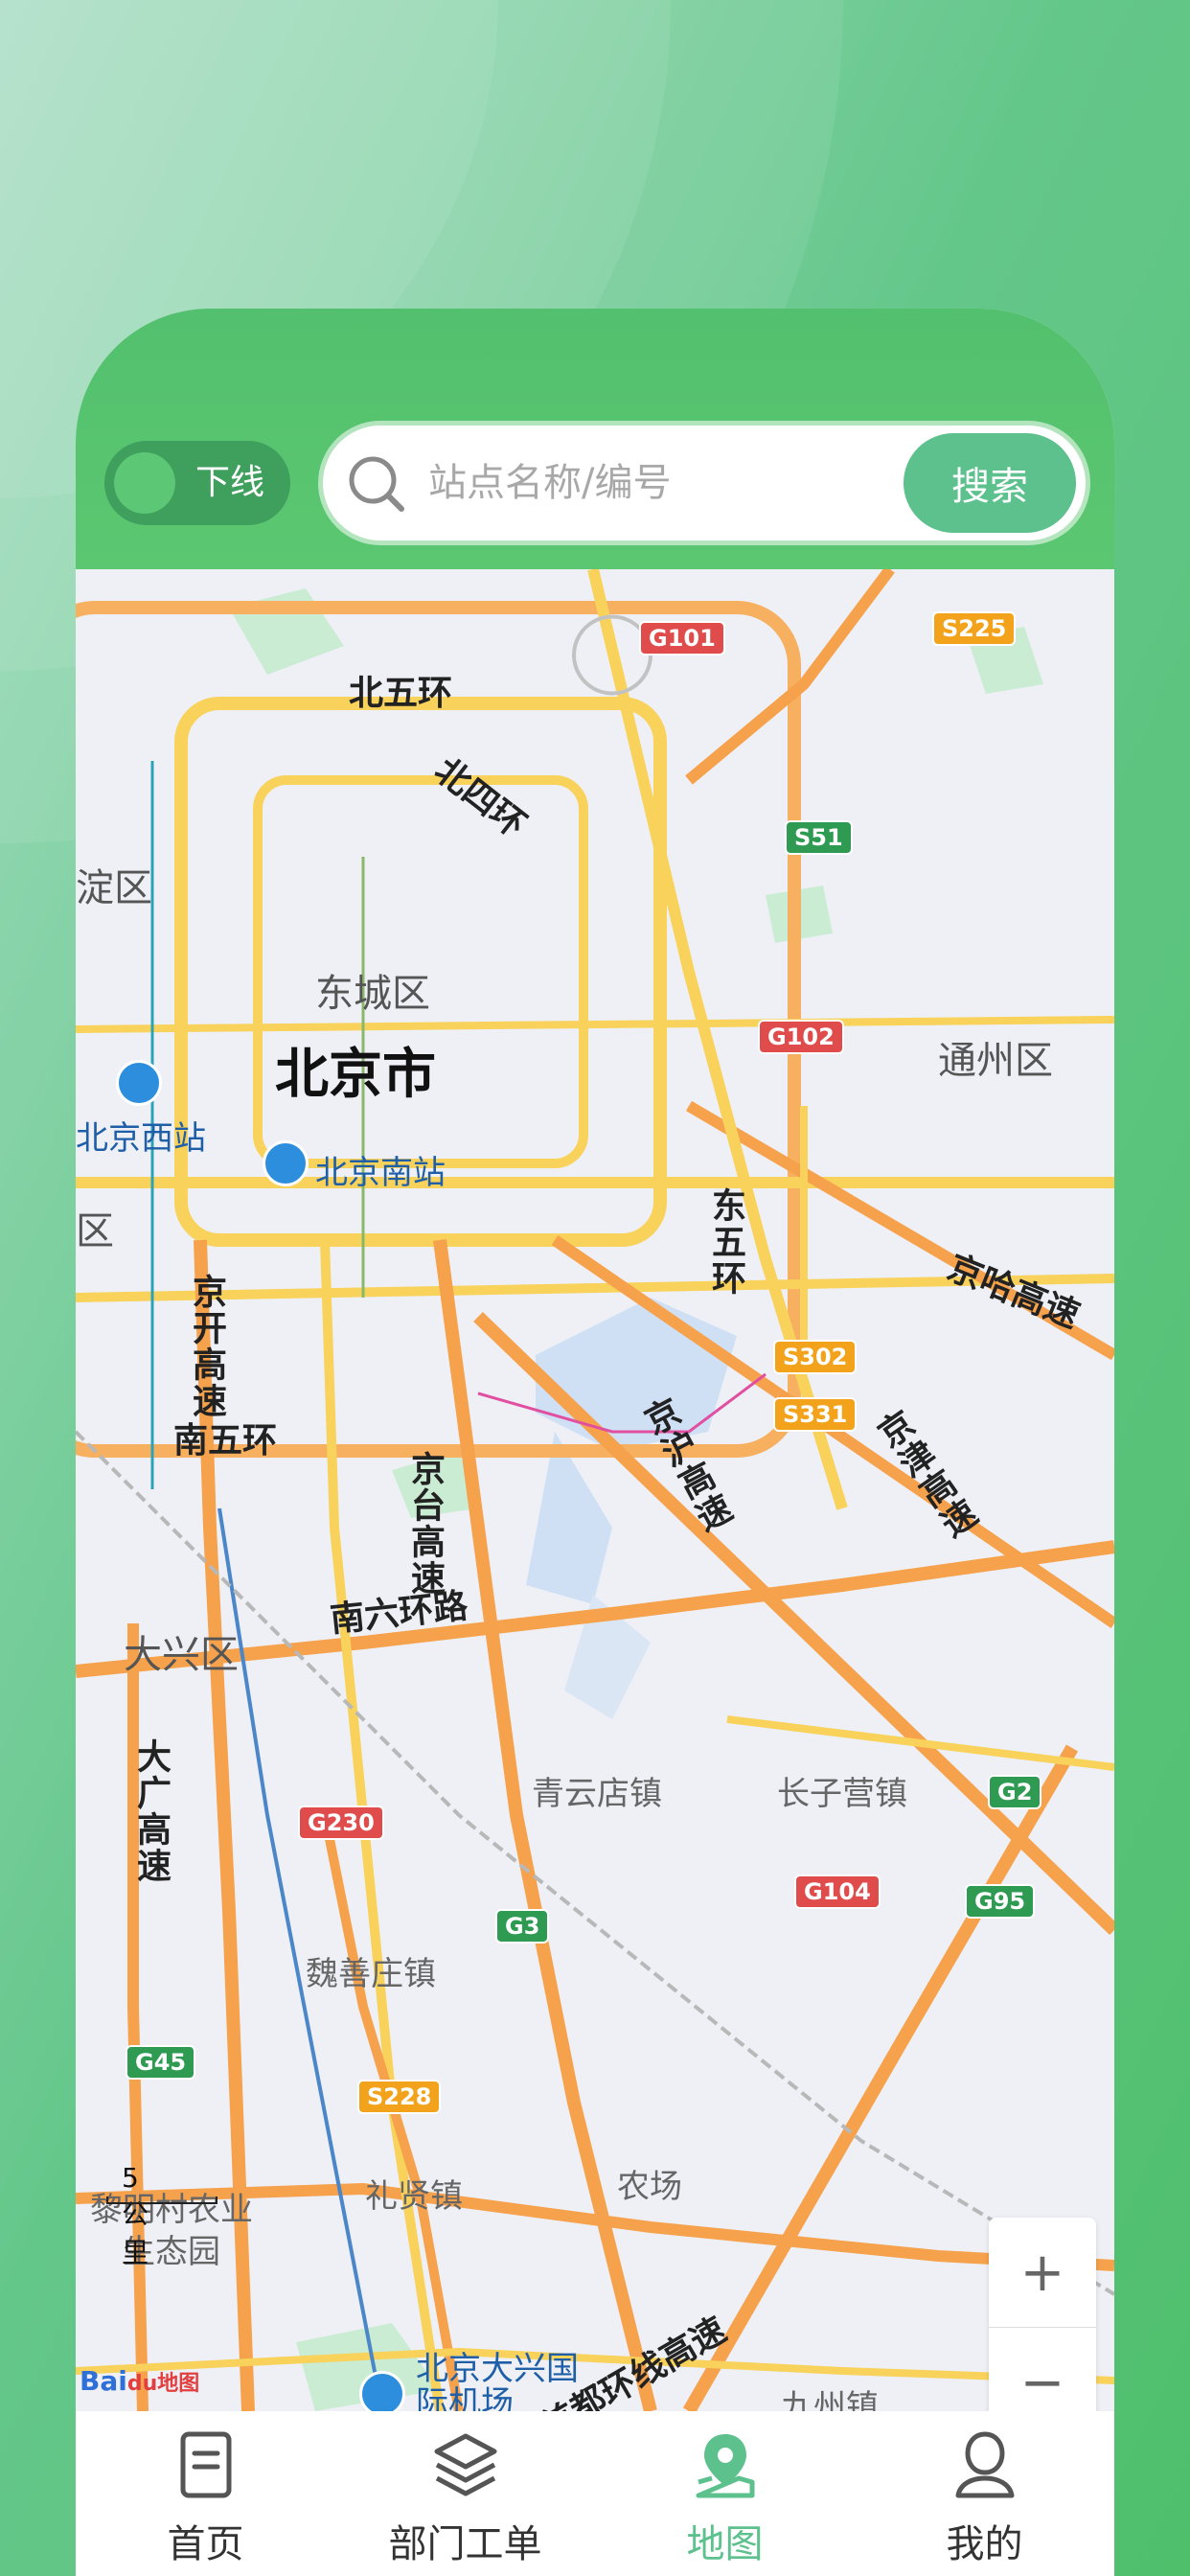  What do you see at coordinates (830, 2399) in the screenshot?
I see `town-label: 九州镇` at bounding box center [830, 2399].